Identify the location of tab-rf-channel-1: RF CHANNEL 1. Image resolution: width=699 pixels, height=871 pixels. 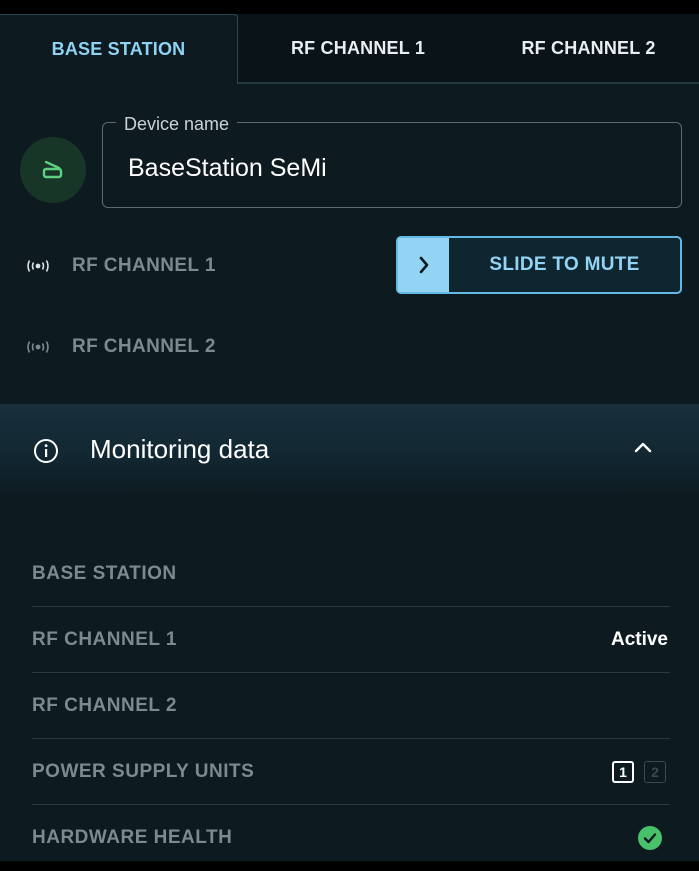
(358, 49).